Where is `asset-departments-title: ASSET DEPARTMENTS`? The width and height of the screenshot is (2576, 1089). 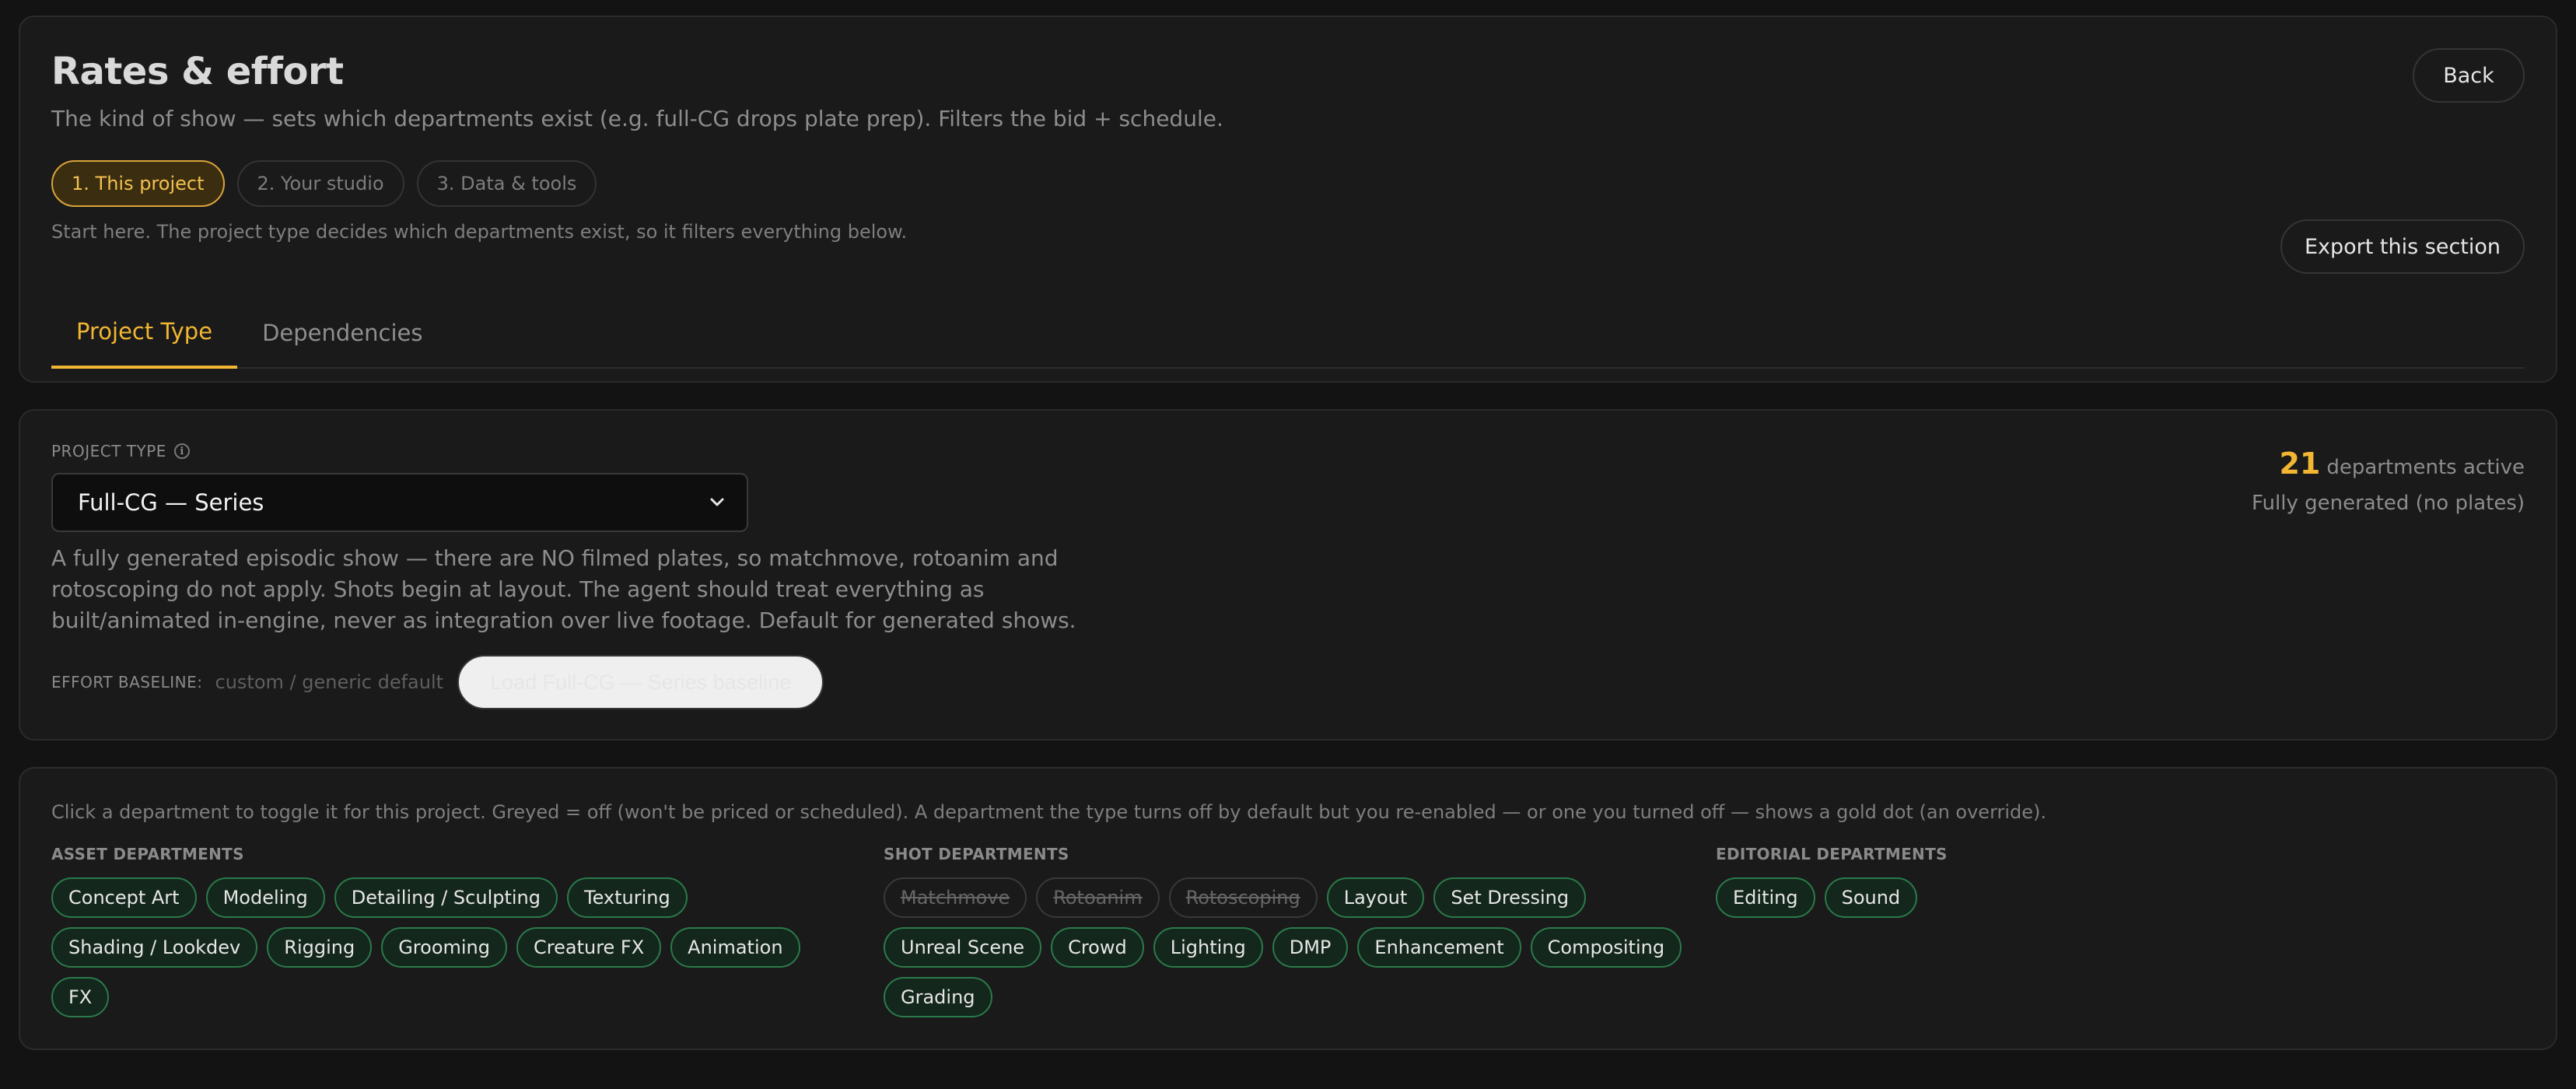 asset-departments-title: ASSET DEPARTMENTS is located at coordinates (148, 854).